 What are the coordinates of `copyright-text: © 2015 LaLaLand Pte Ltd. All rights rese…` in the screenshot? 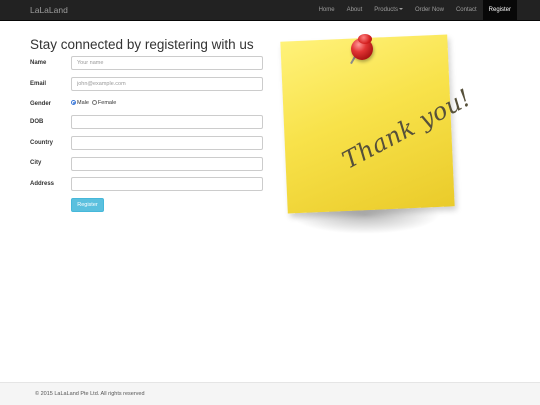 It's located at (90, 394).